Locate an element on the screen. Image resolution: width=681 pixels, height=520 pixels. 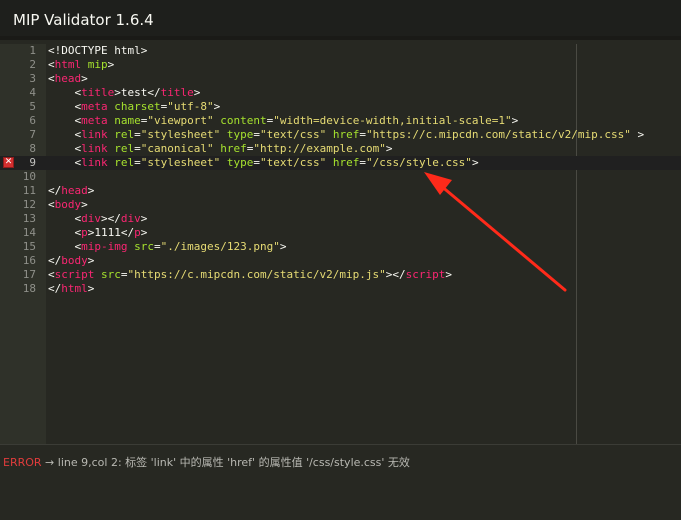
code-token-tag: script is located at coordinates (425, 274).